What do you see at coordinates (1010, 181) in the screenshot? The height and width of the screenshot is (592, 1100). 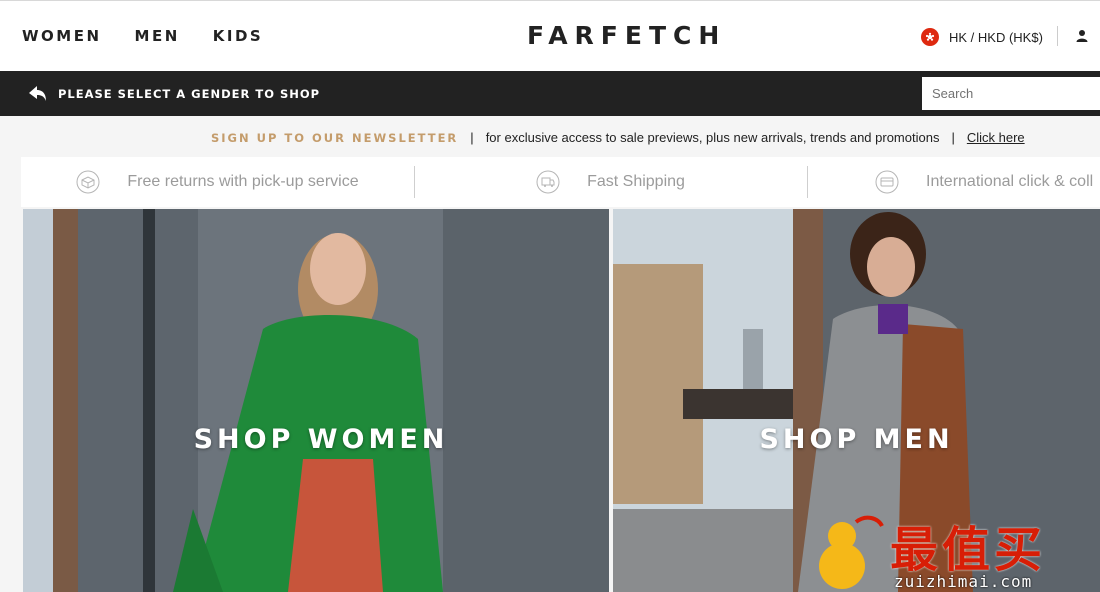 I see `usp-label: International click & coll` at bounding box center [1010, 181].